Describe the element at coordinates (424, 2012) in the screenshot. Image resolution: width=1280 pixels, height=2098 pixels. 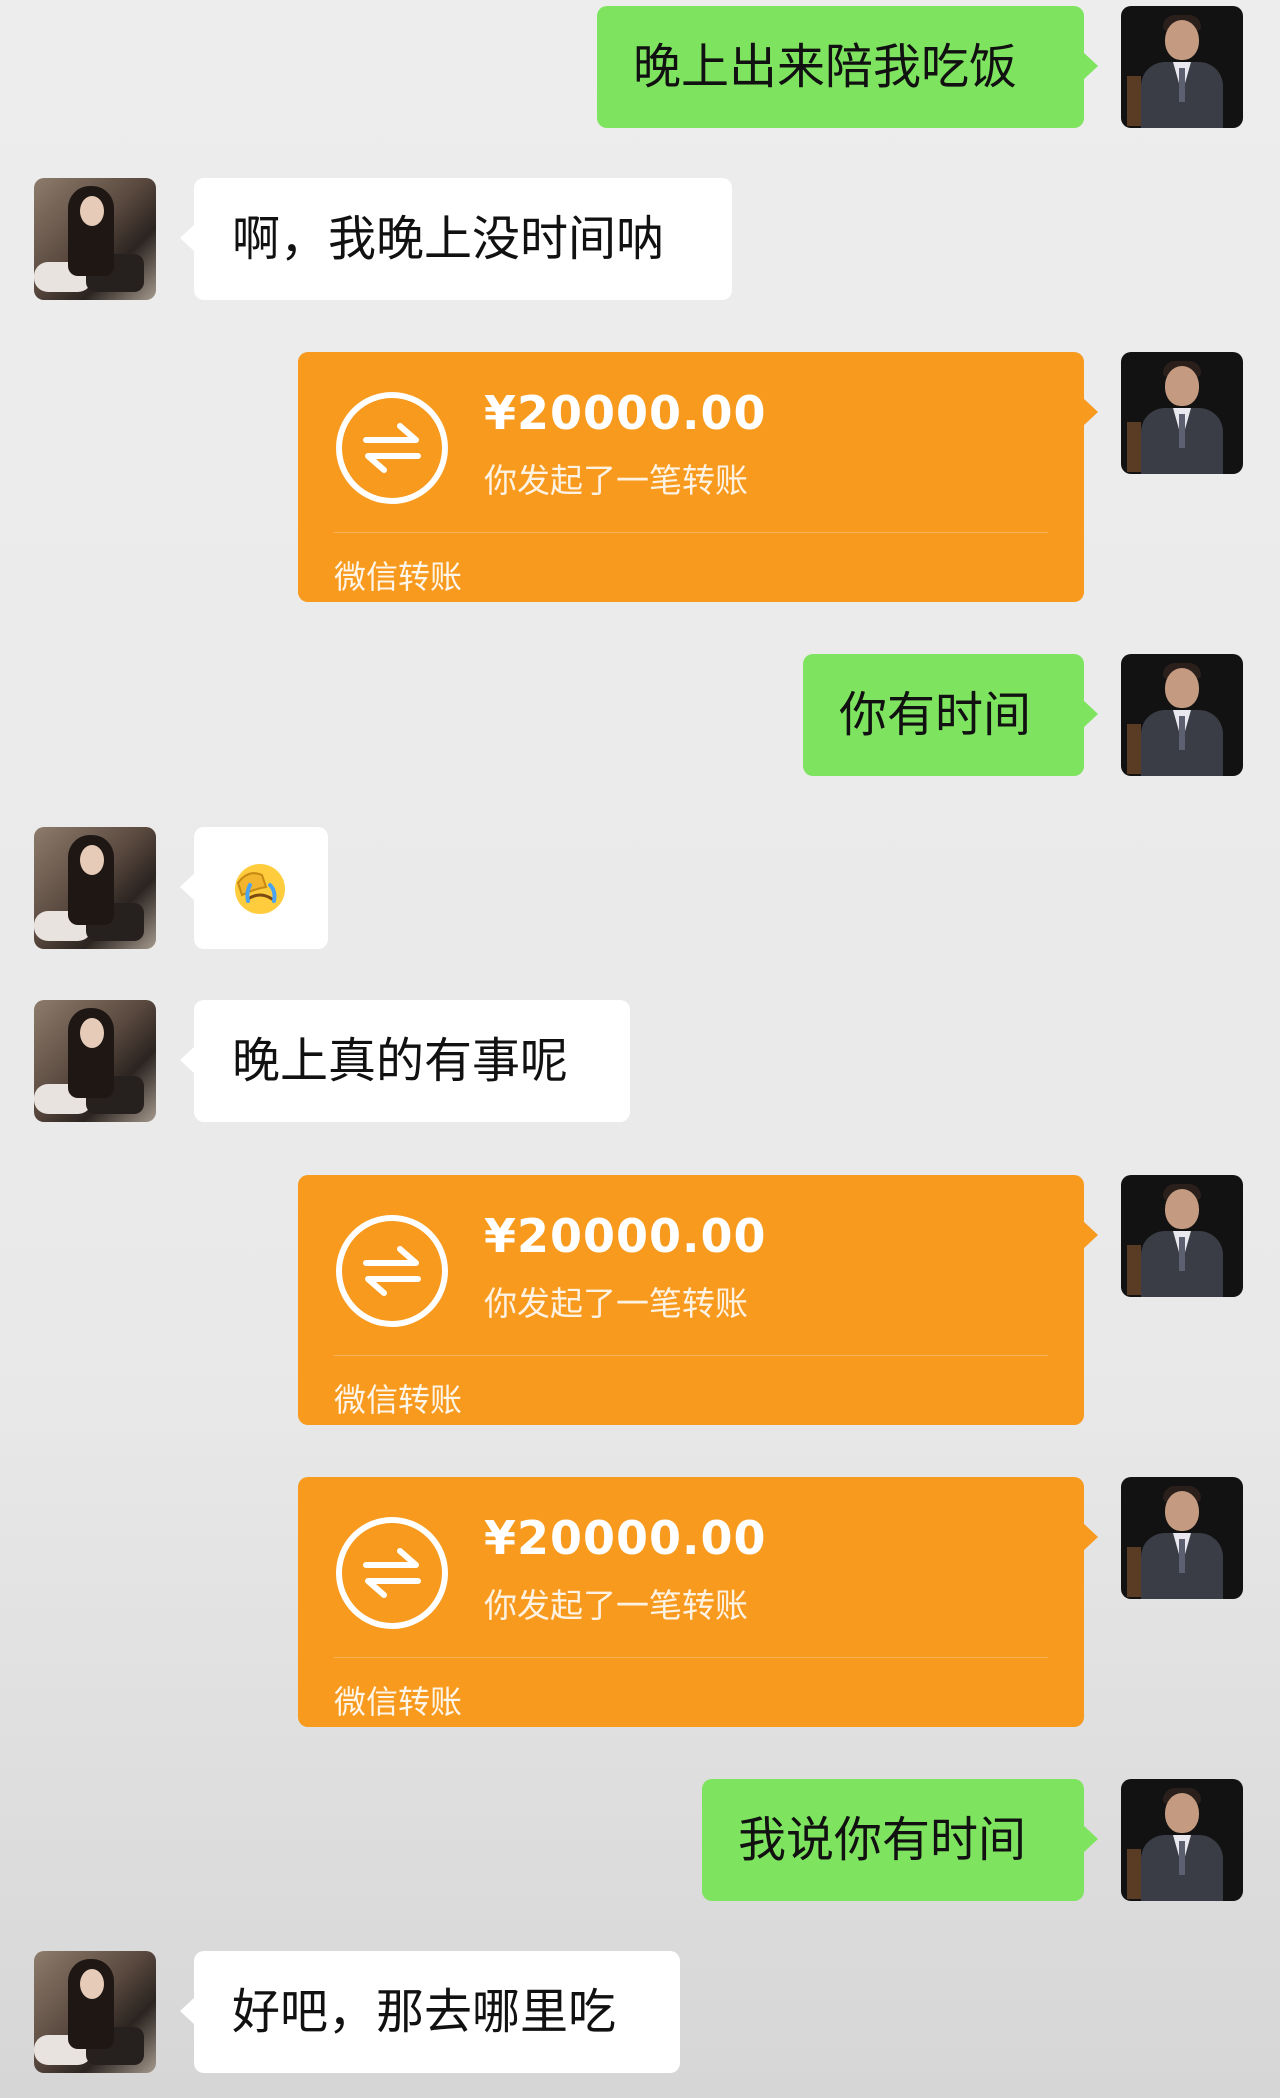
I see `message-text: 好吧，那去哪里吃` at that location.